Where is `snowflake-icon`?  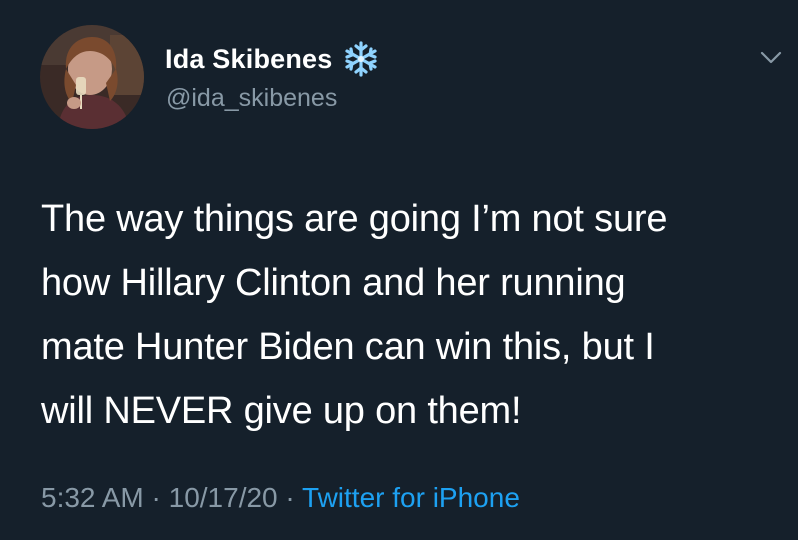 snowflake-icon is located at coordinates (361, 59).